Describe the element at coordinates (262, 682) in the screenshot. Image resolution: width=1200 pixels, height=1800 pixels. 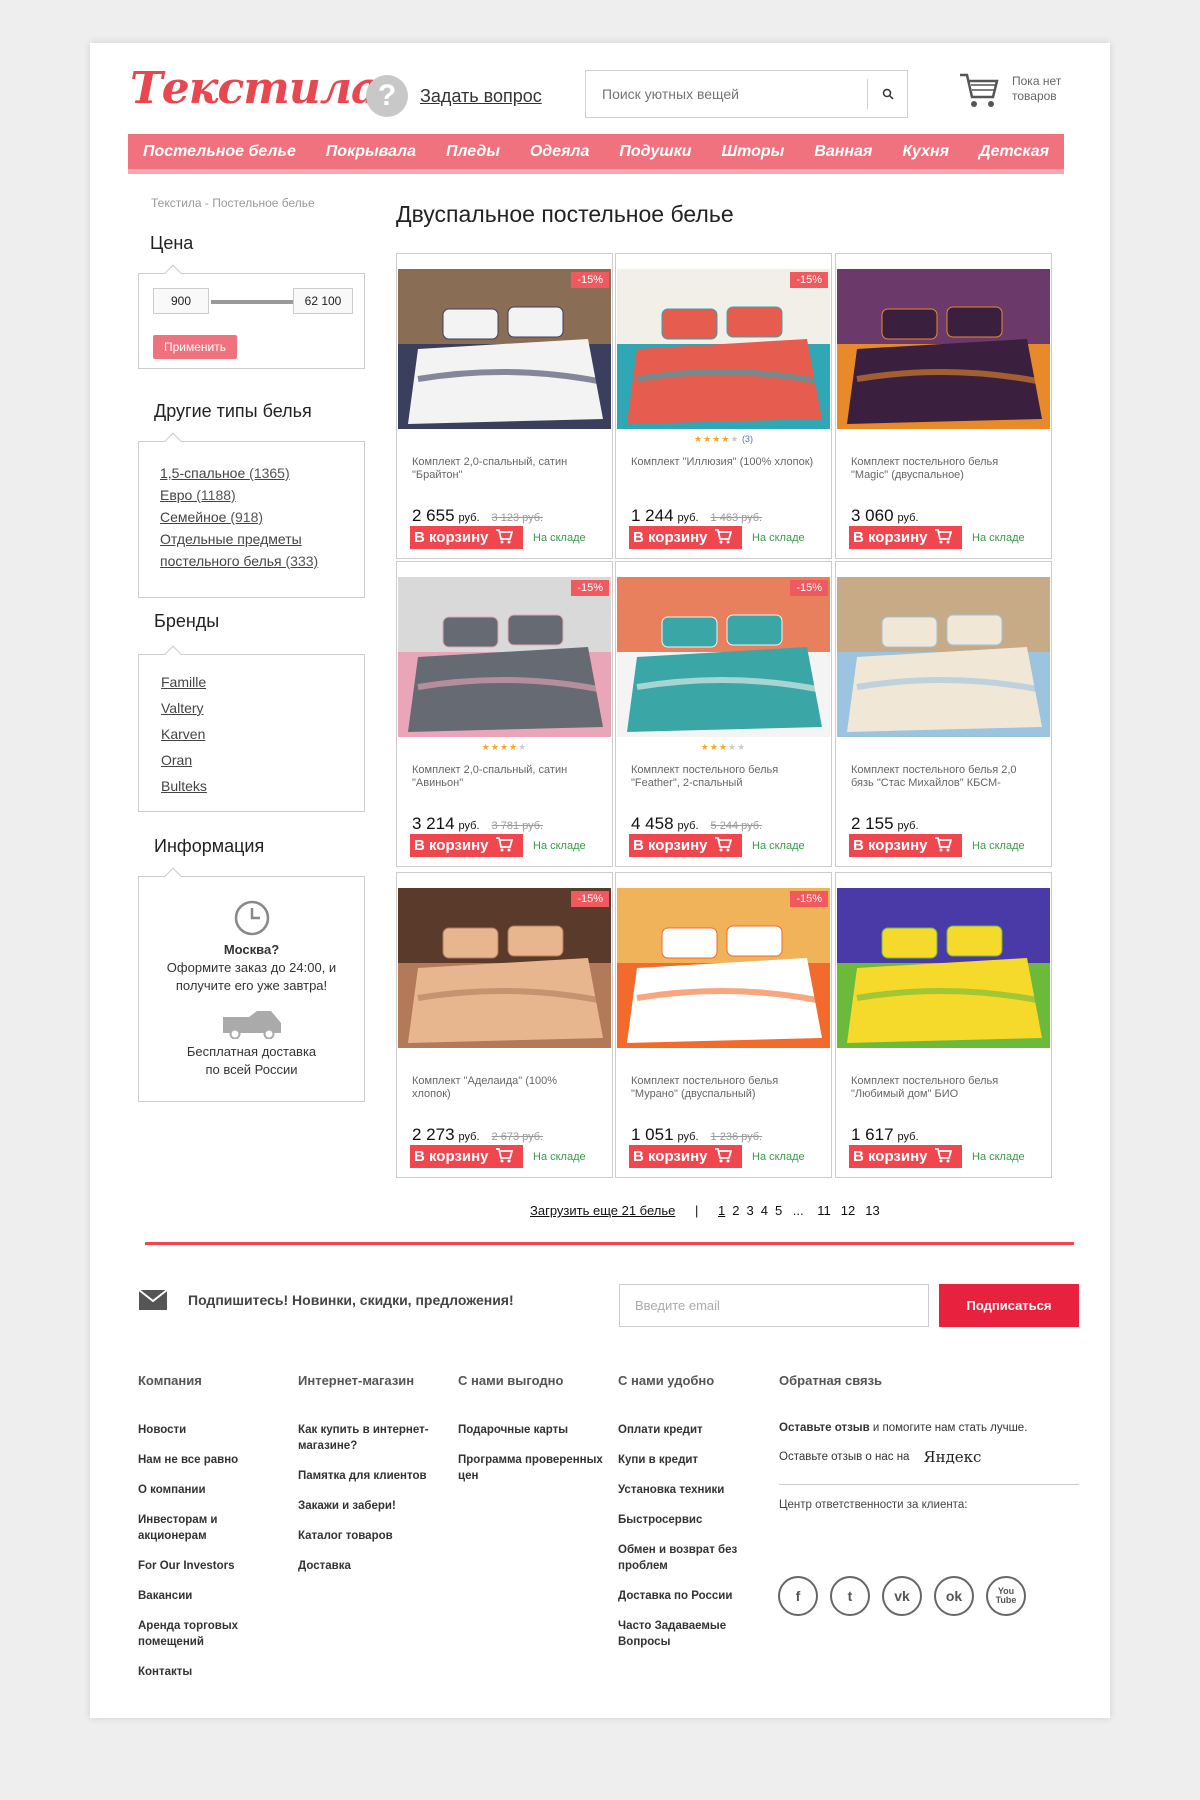
I see `brand-link: Famille` at that location.